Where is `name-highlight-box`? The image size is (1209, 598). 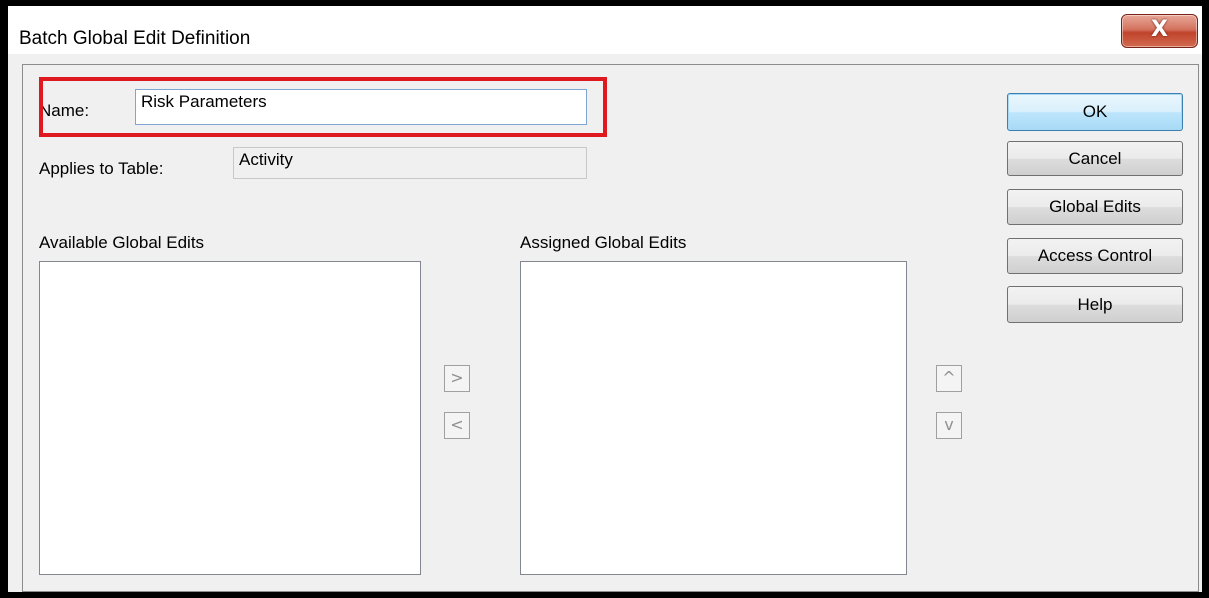
name-highlight-box is located at coordinates (323, 107).